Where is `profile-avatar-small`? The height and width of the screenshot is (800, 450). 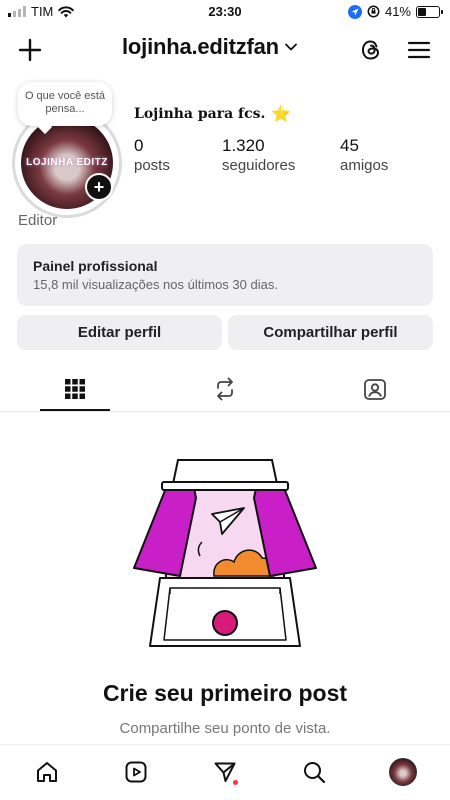
profile-avatar-small is located at coordinates (403, 772).